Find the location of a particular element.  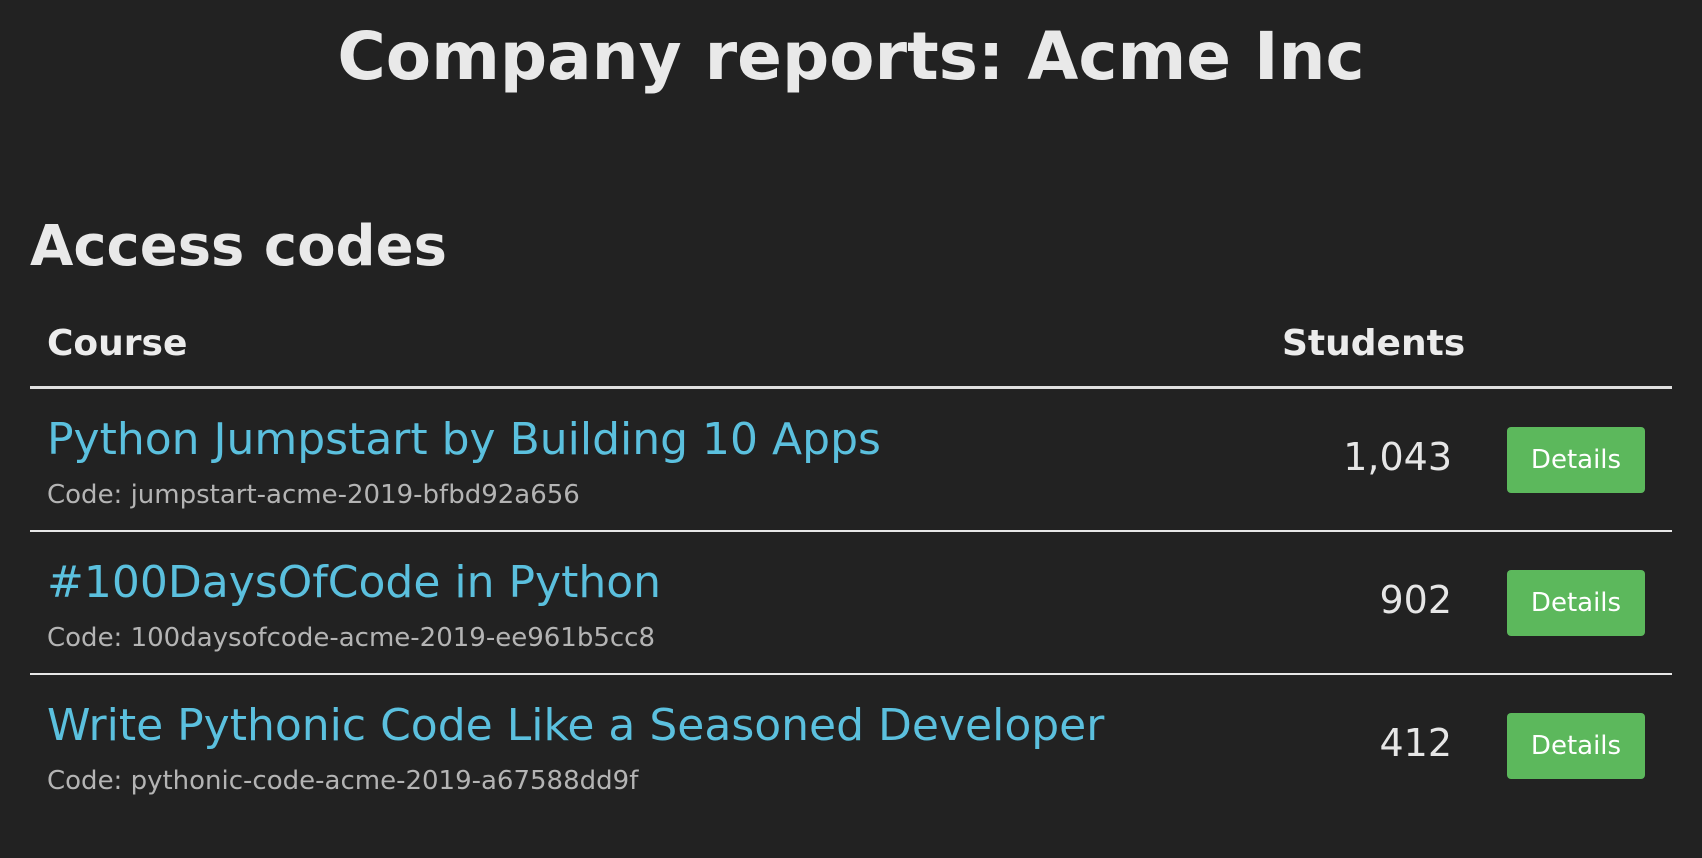

student-count: 412 is located at coordinates (1415, 743).